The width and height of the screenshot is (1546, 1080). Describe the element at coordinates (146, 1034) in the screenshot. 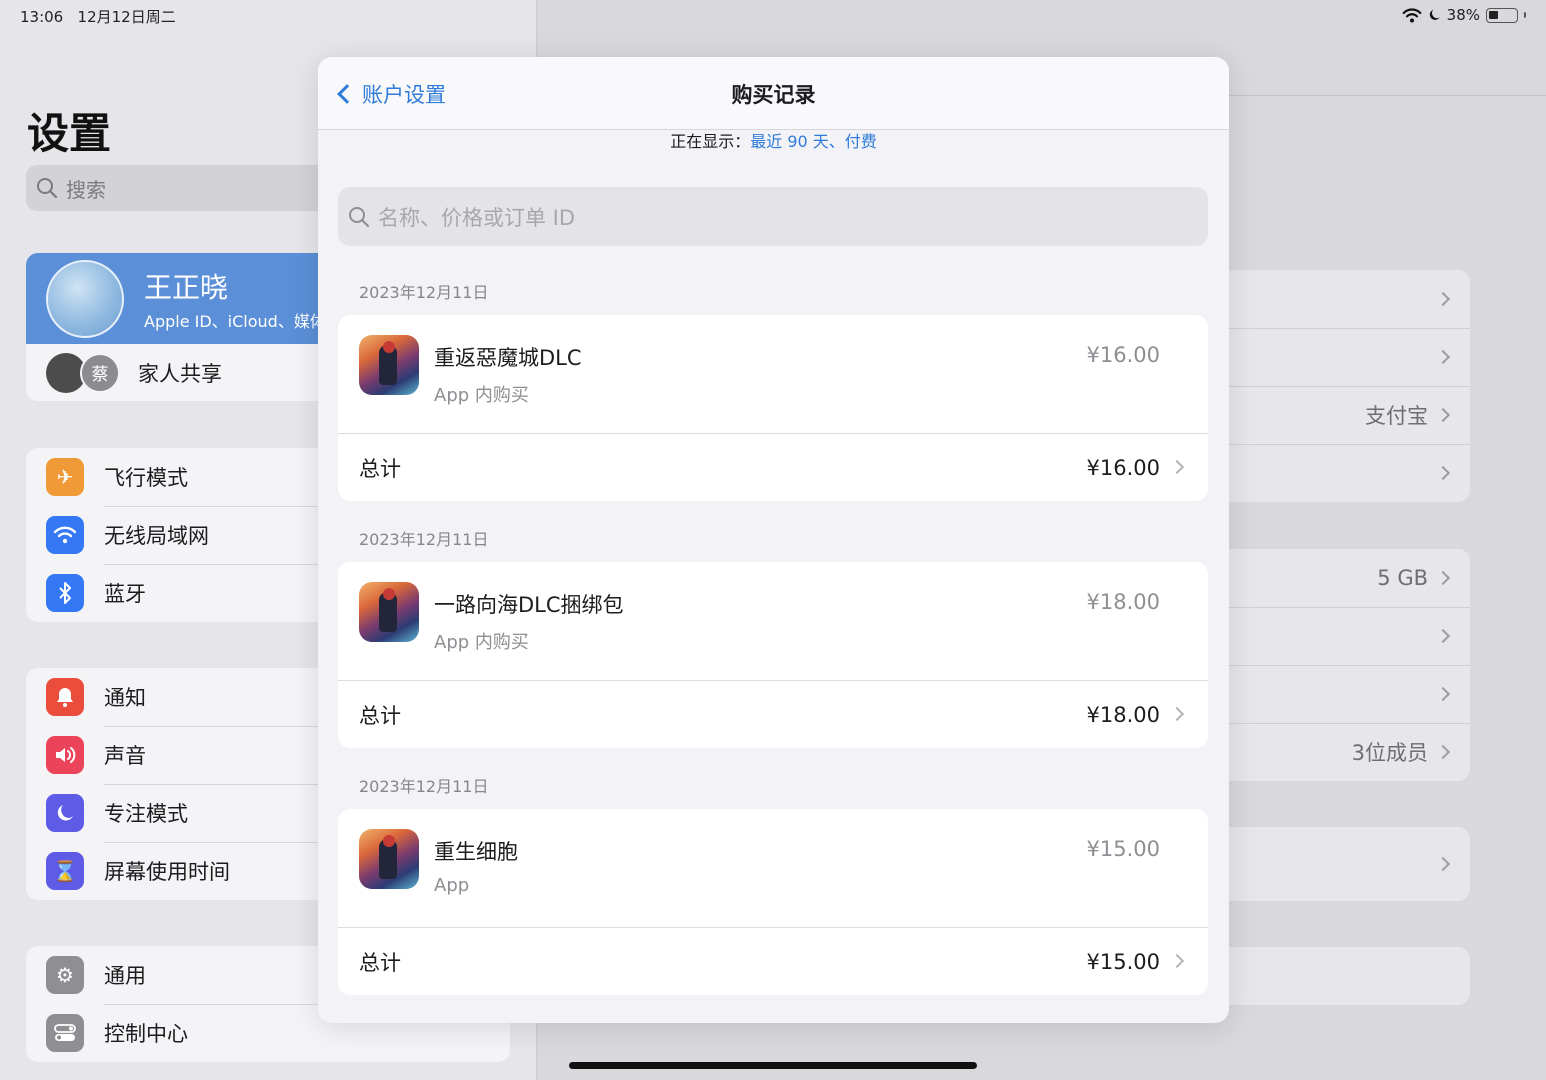

I see `sidebar-item-label: 控制中心` at that location.